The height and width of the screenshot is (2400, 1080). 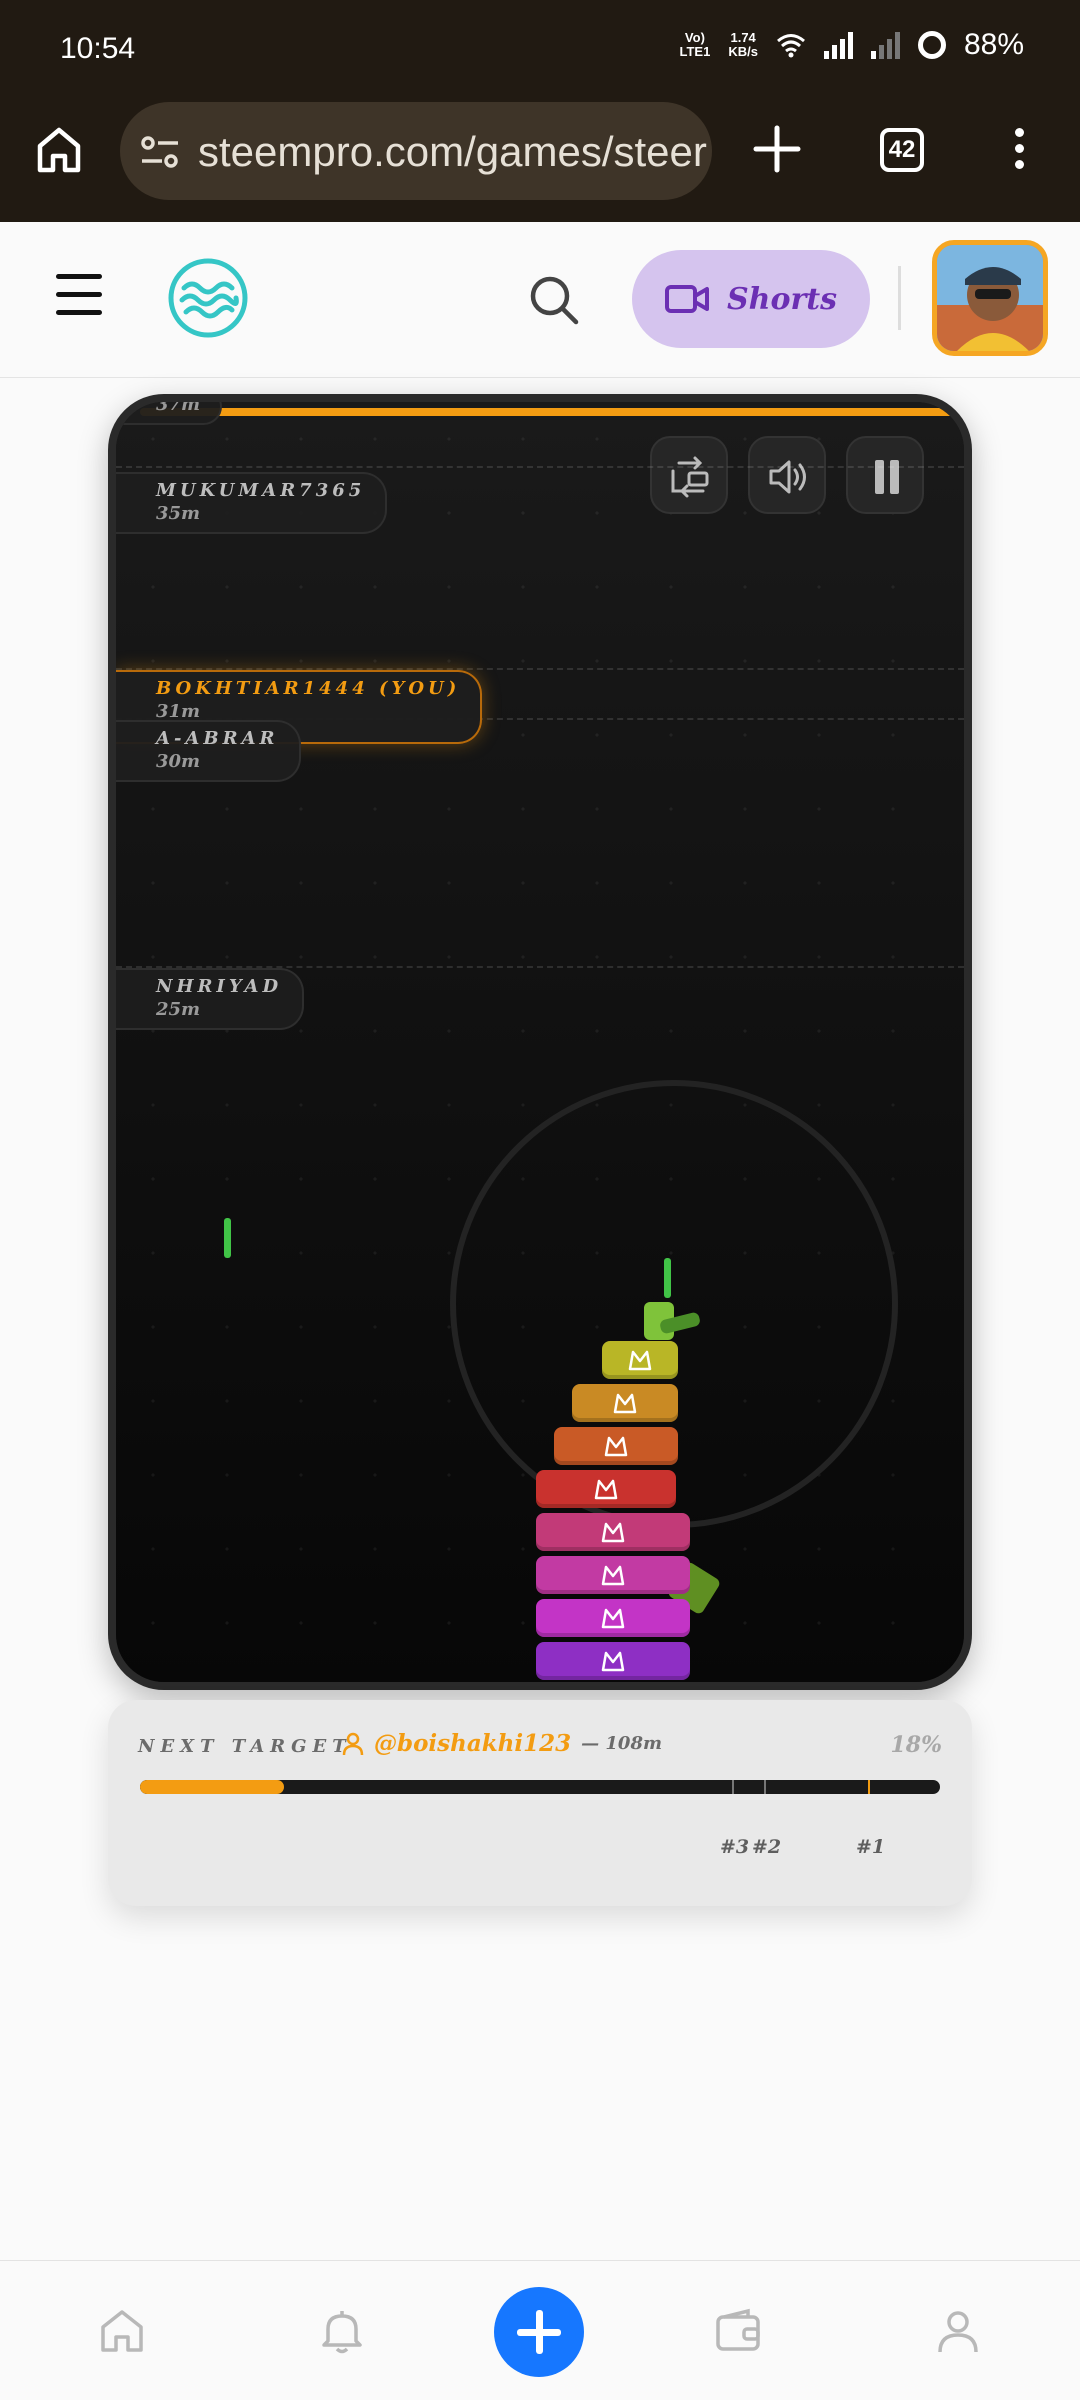 I want to click on network-speed: 1.74 KB/s, so click(x=743, y=44).